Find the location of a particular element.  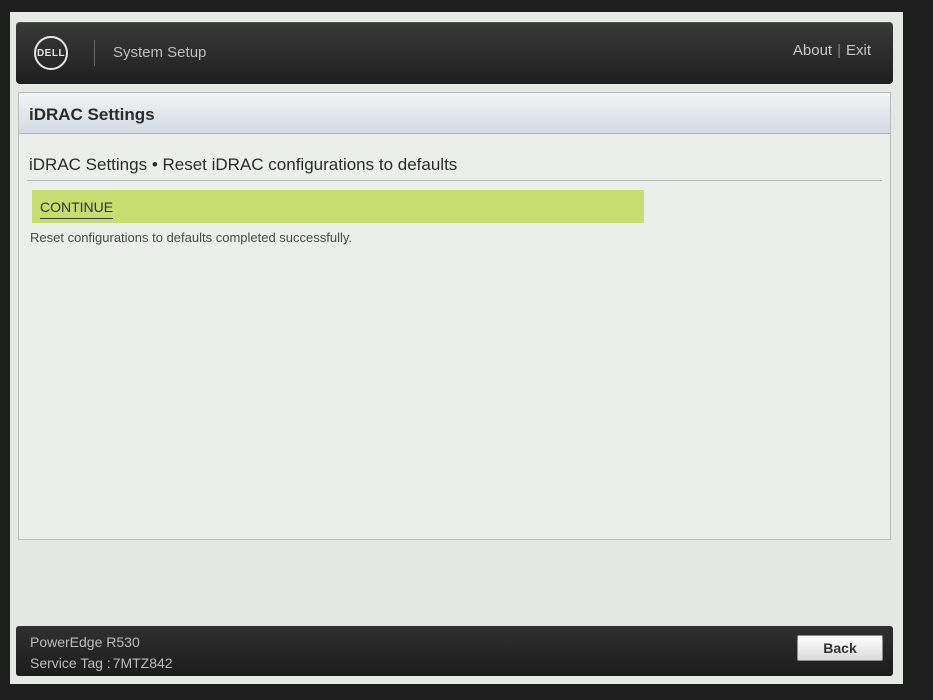

panel-title-bar: iDRAC Settings is located at coordinates (454, 113).